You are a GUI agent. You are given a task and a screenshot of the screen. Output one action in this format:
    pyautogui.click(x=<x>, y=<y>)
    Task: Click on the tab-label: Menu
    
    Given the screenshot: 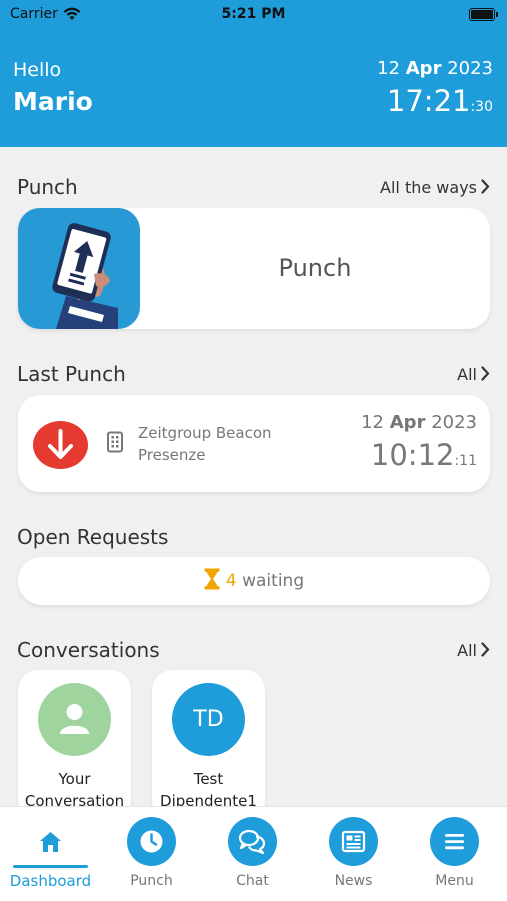 What is the action you would take?
    pyautogui.click(x=454, y=881)
    